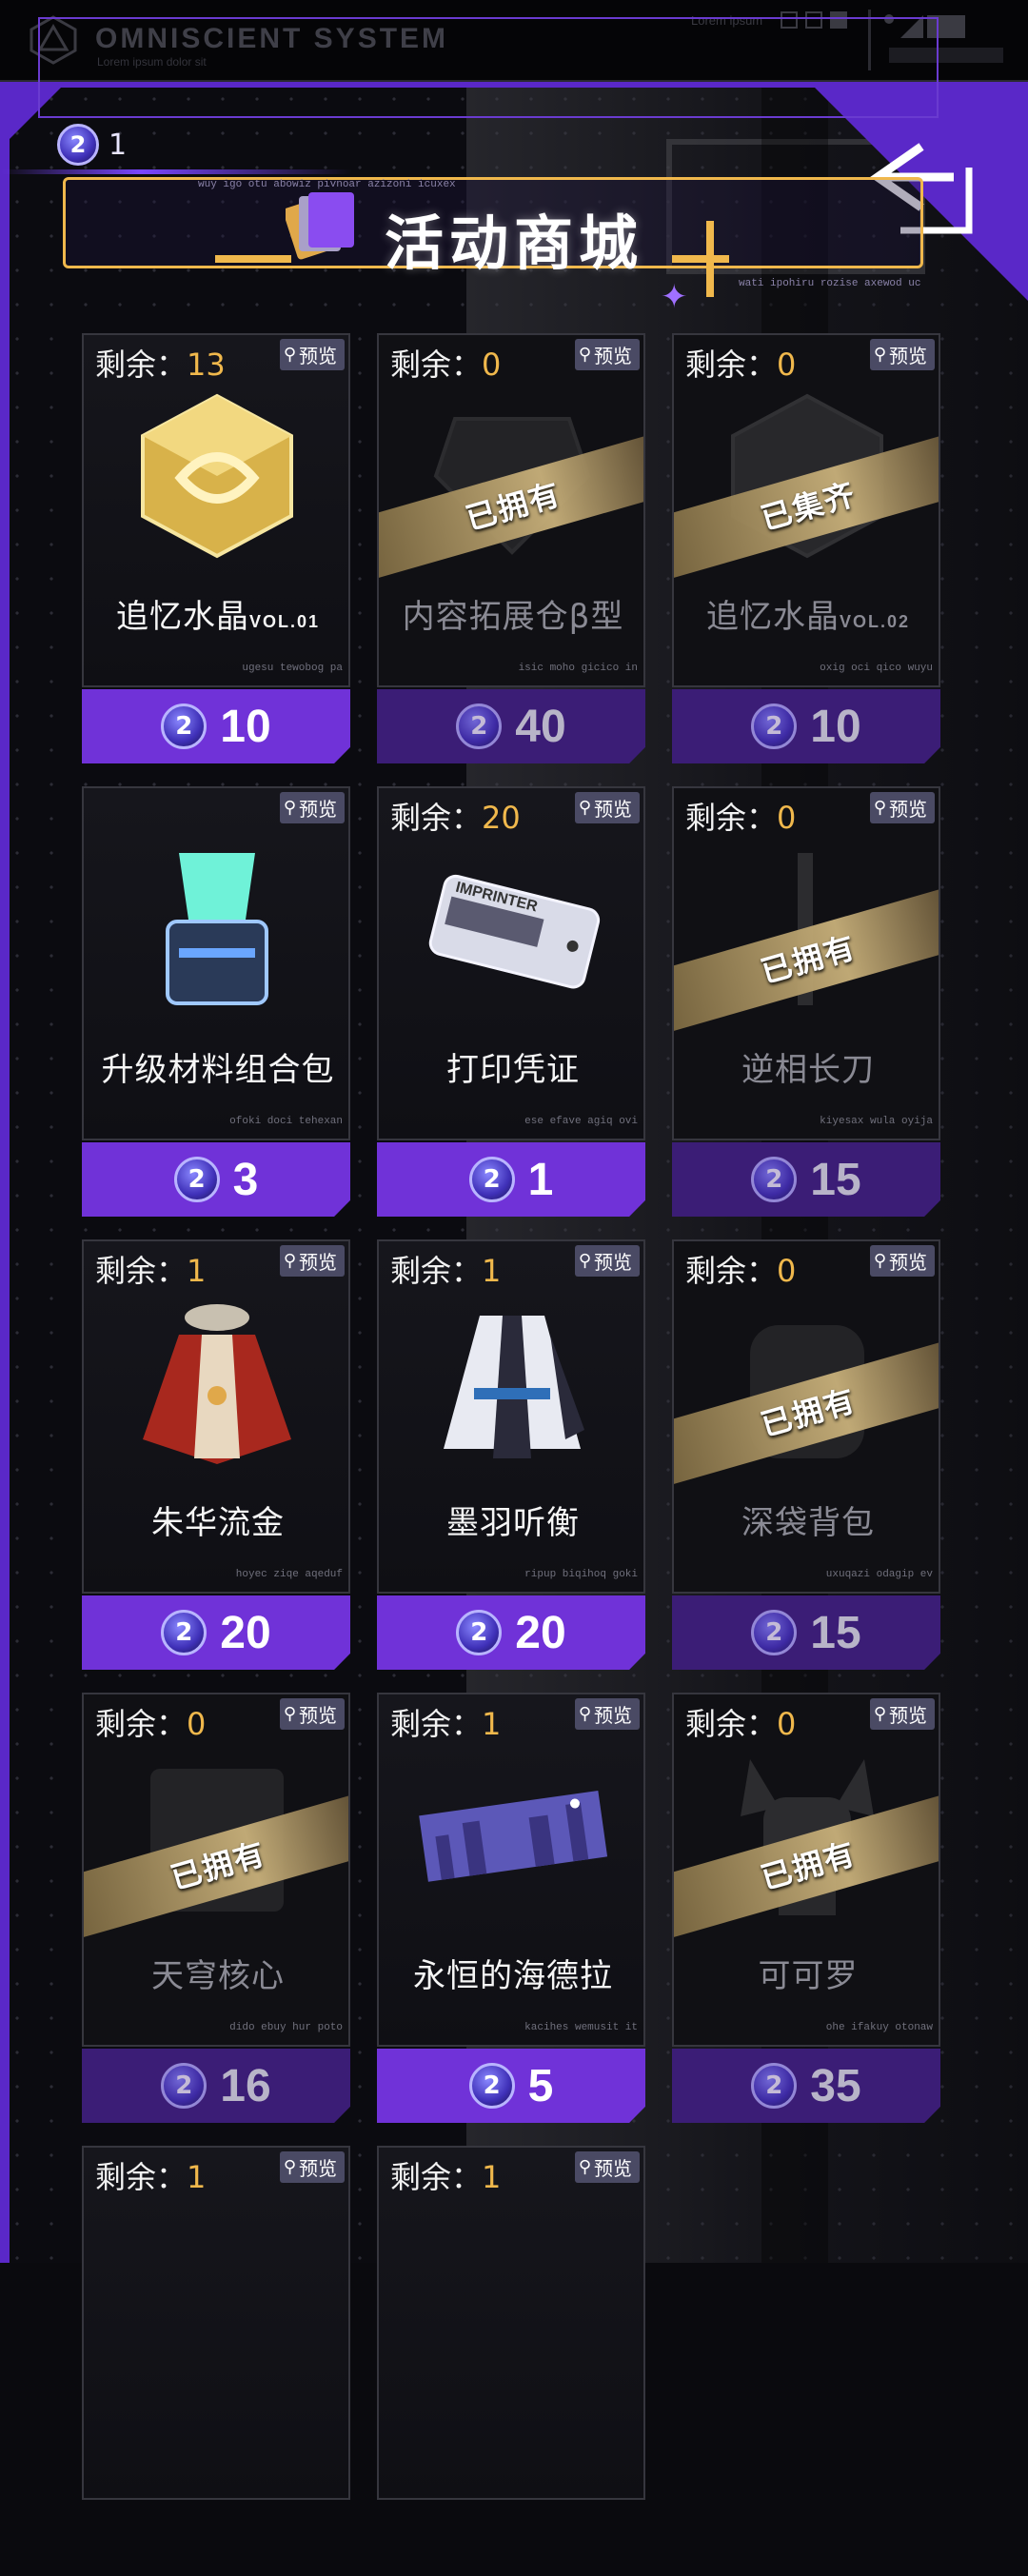 Image resolution: width=1028 pixels, height=2576 pixels. I want to click on item-name: 永恒的海德拉, so click(511, 1973).